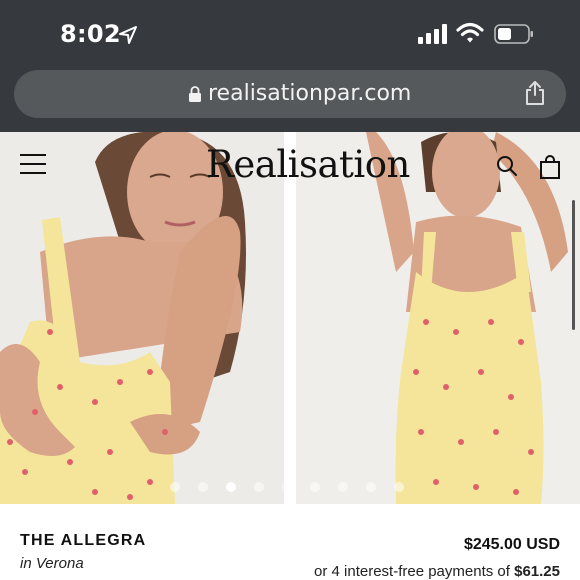 The height and width of the screenshot is (580, 580). I want to click on lock-icon, so click(195, 94).